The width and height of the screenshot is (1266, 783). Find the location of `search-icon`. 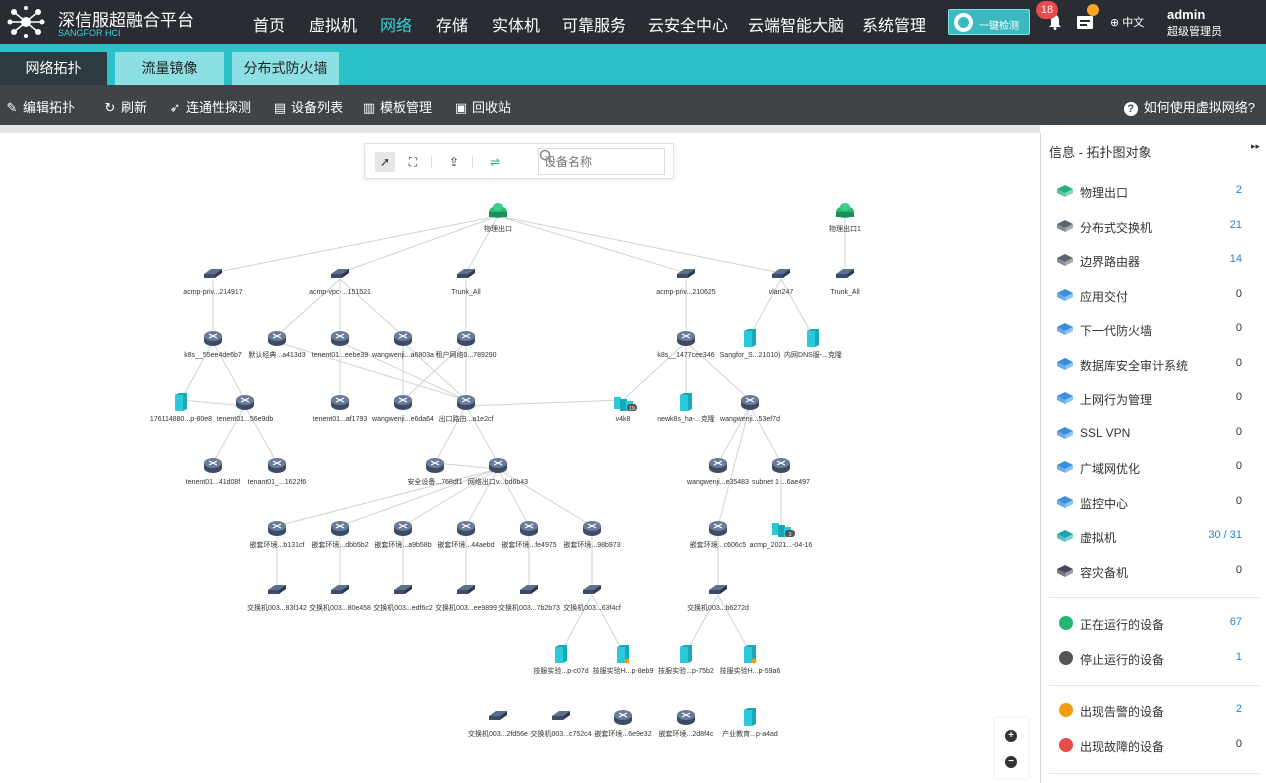

search-icon is located at coordinates (546, 156).